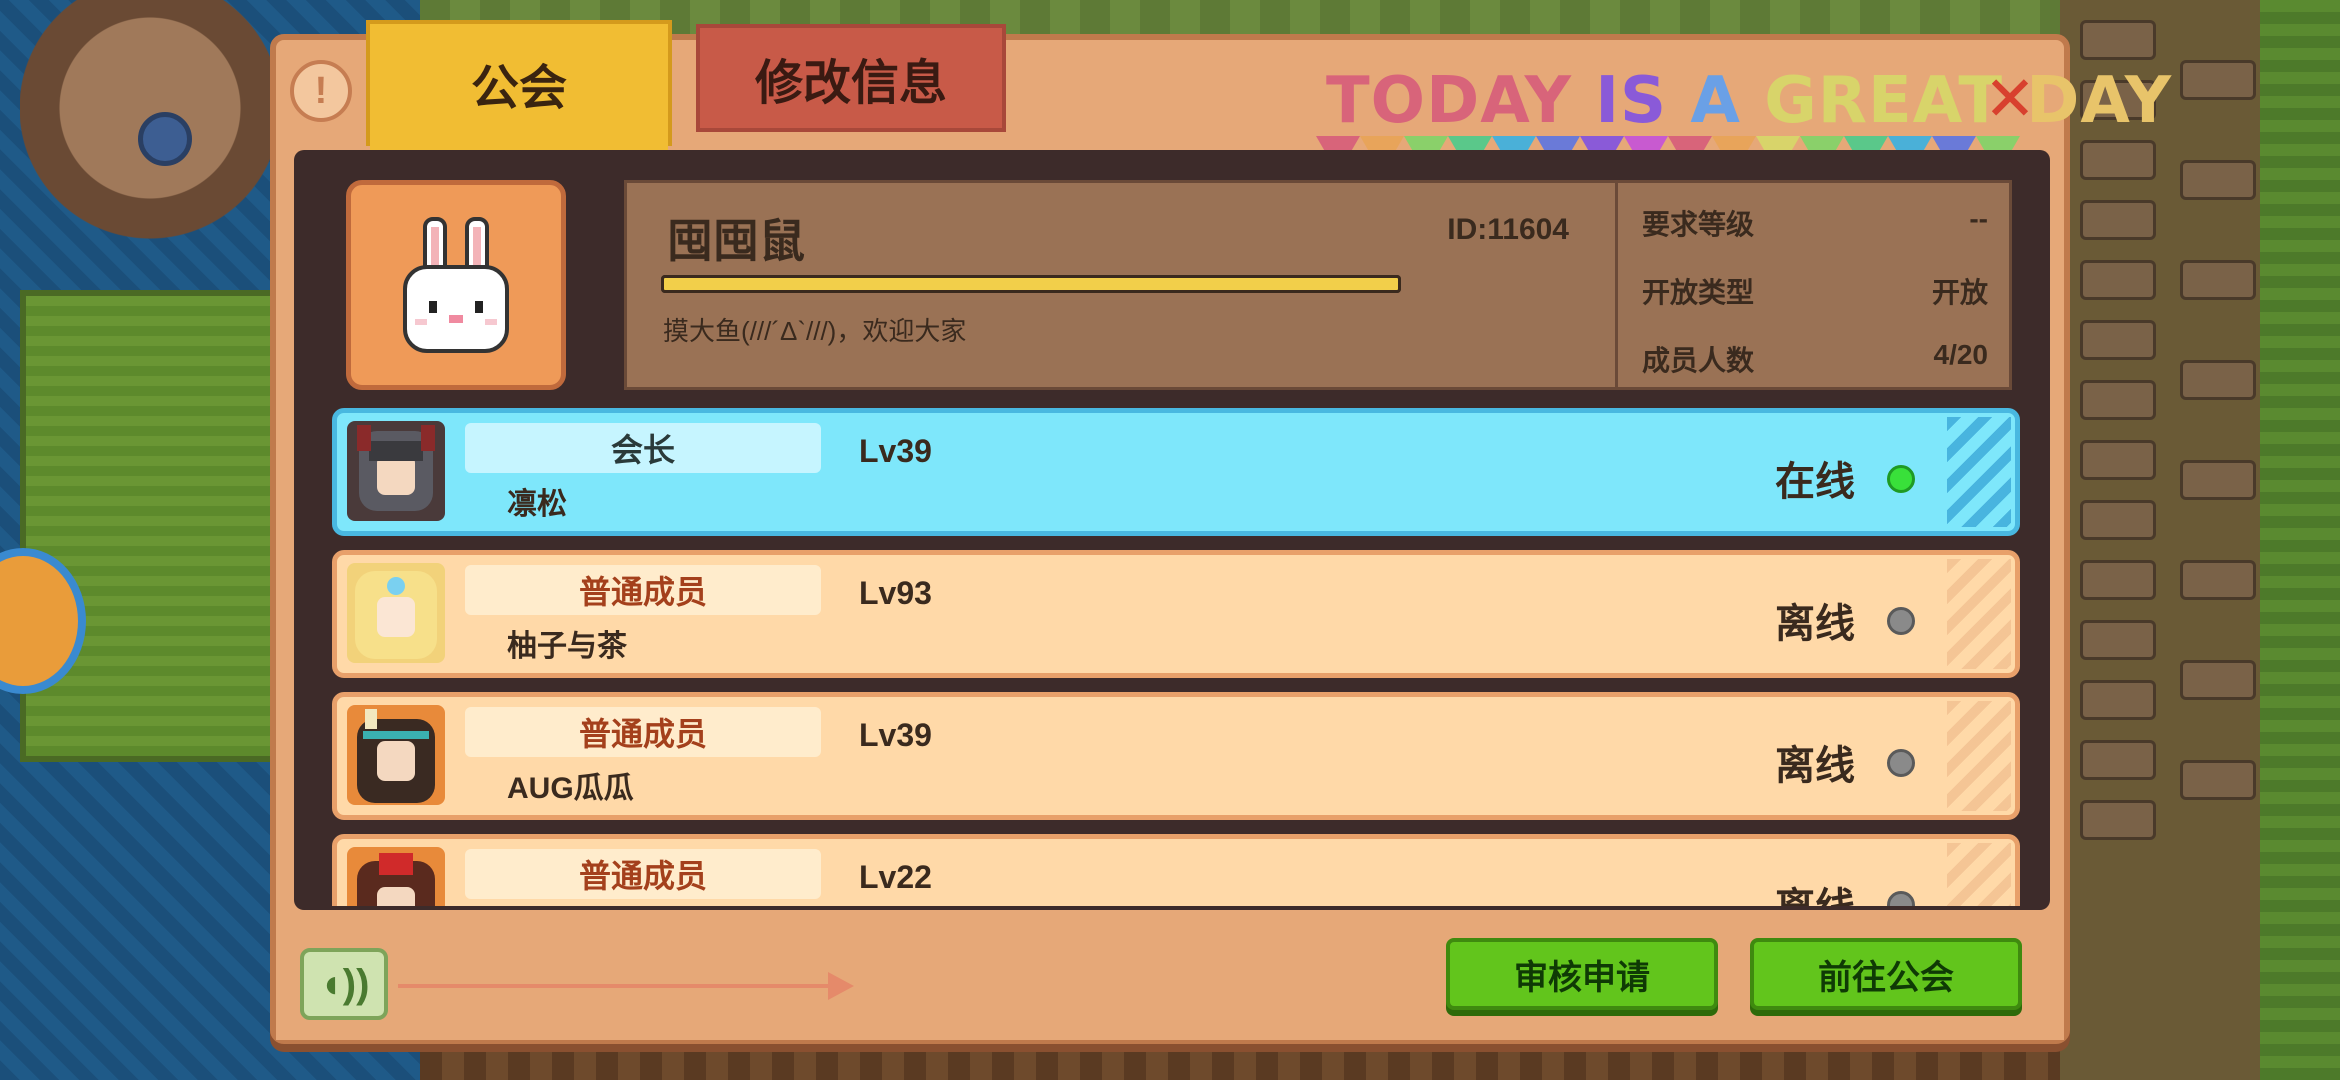  I want to click on member-name: 柚子与茶, so click(567, 646).